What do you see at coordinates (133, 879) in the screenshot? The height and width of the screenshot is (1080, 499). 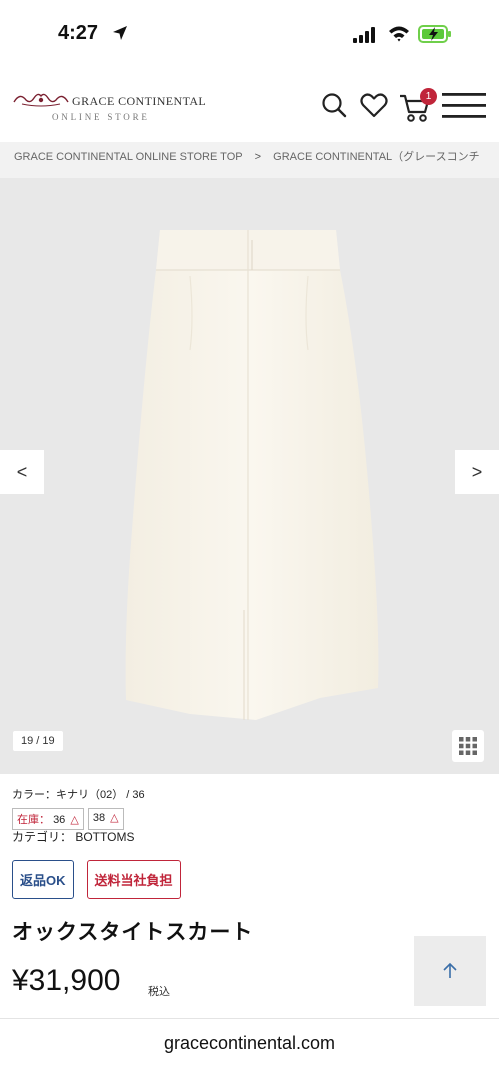 I see `free-shipping-badge: 送料当社負担` at bounding box center [133, 879].